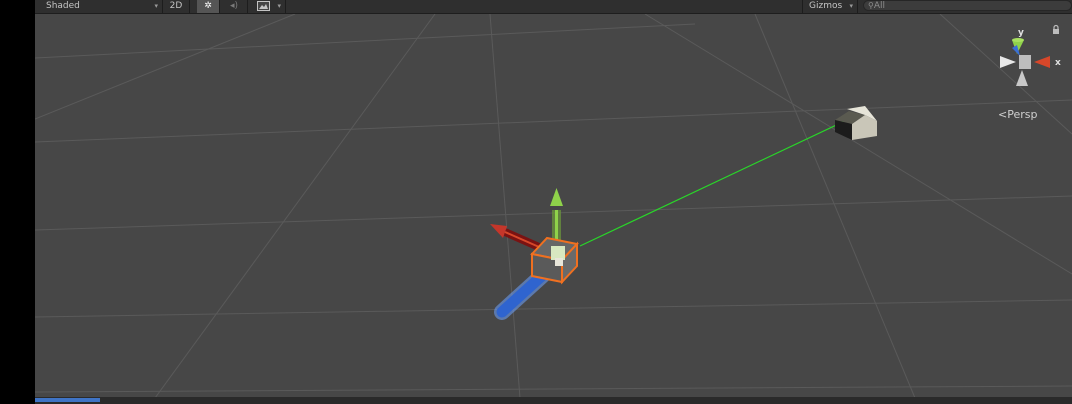 The image size is (1072, 404). I want to click on x-axis-letter: x, so click(1058, 63).